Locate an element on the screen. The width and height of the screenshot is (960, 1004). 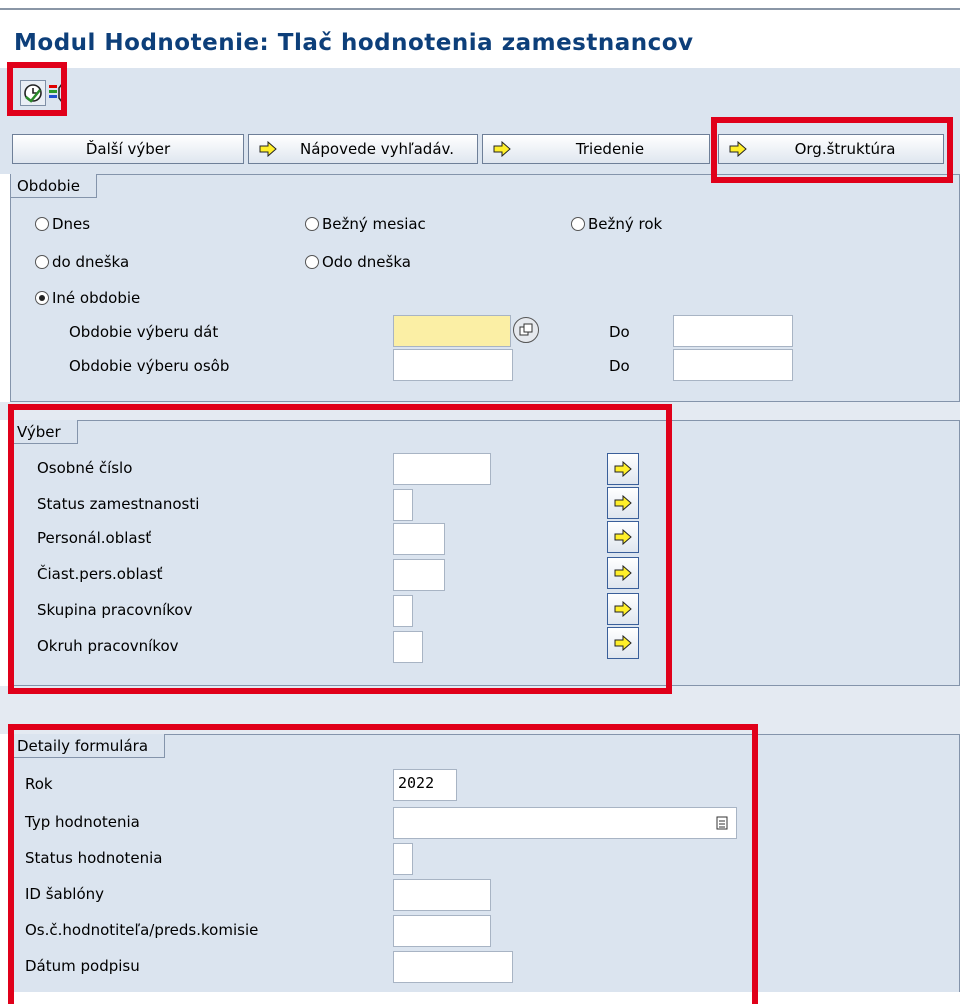
highlight-org-struktura is located at coordinates (832, 150).